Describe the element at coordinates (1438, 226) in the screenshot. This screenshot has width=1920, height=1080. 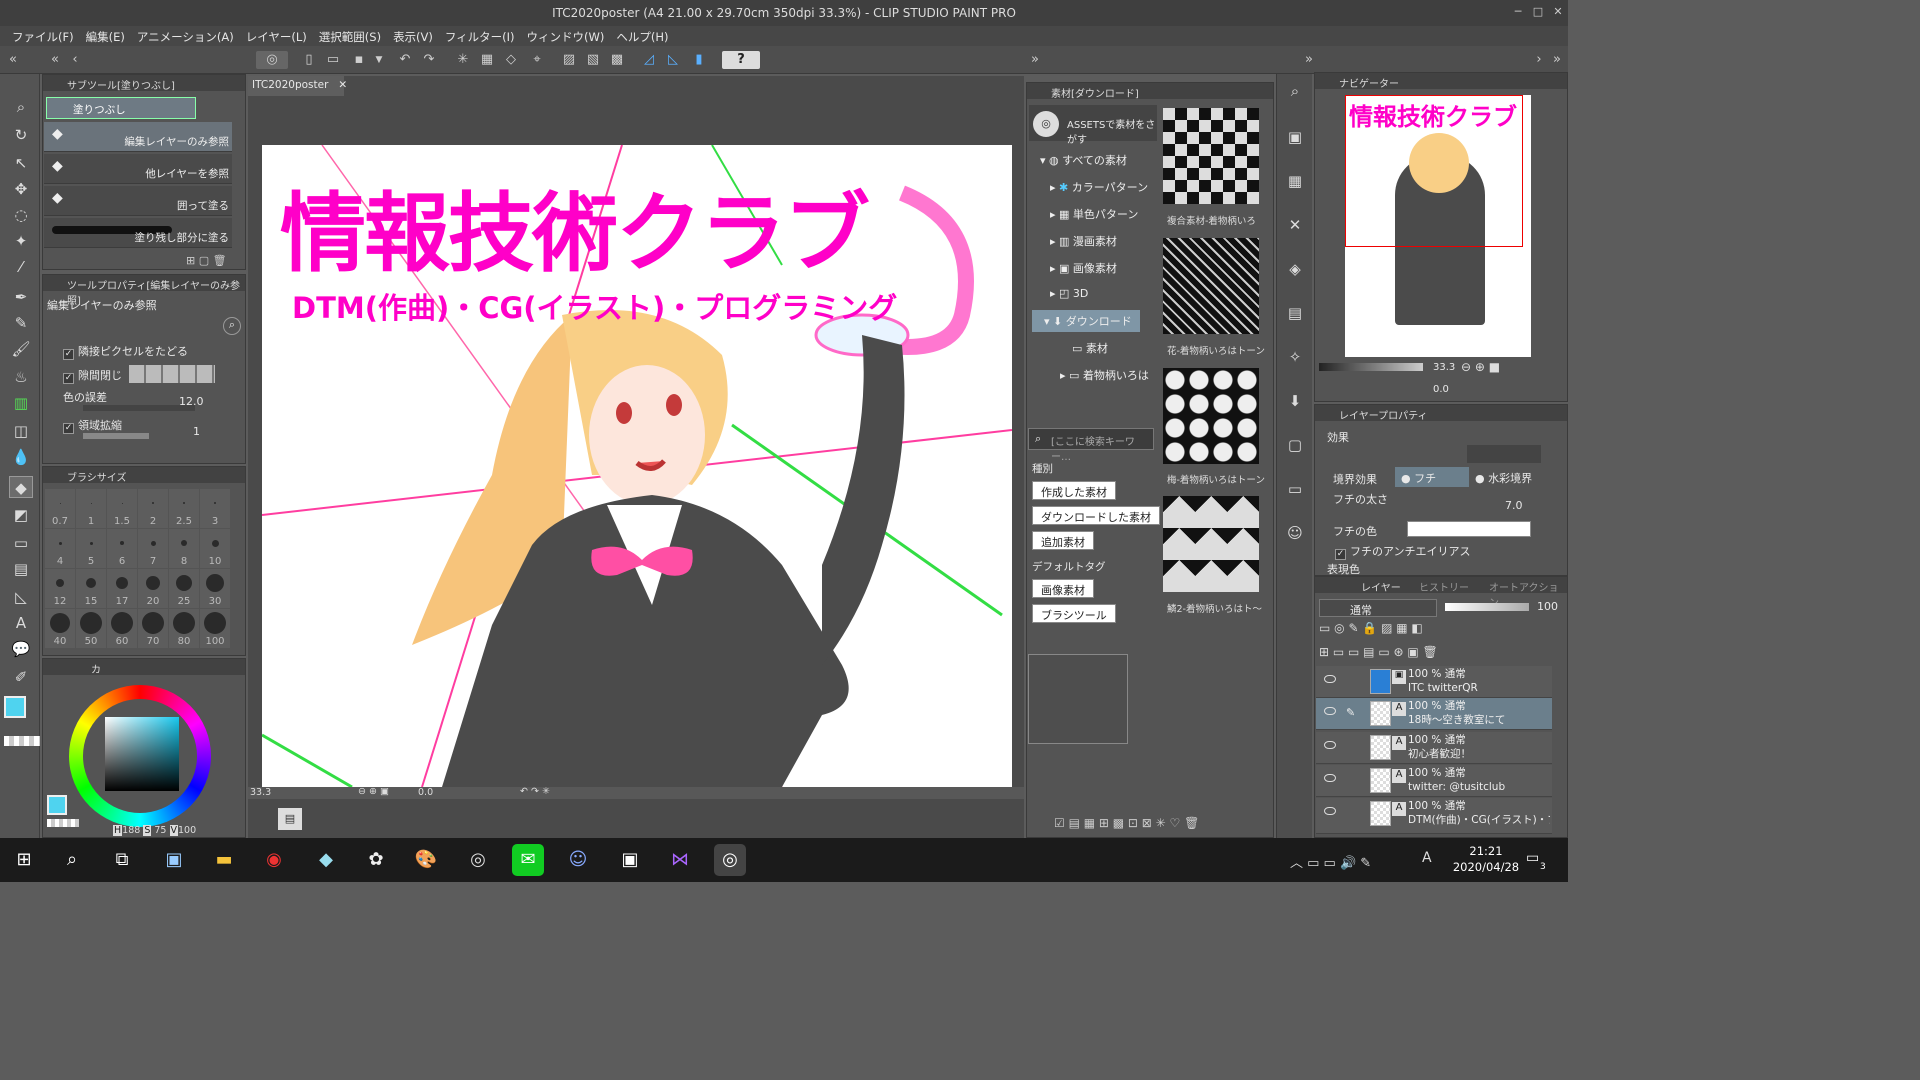
I see `navigator-preview: 情報技術クラブ` at that location.